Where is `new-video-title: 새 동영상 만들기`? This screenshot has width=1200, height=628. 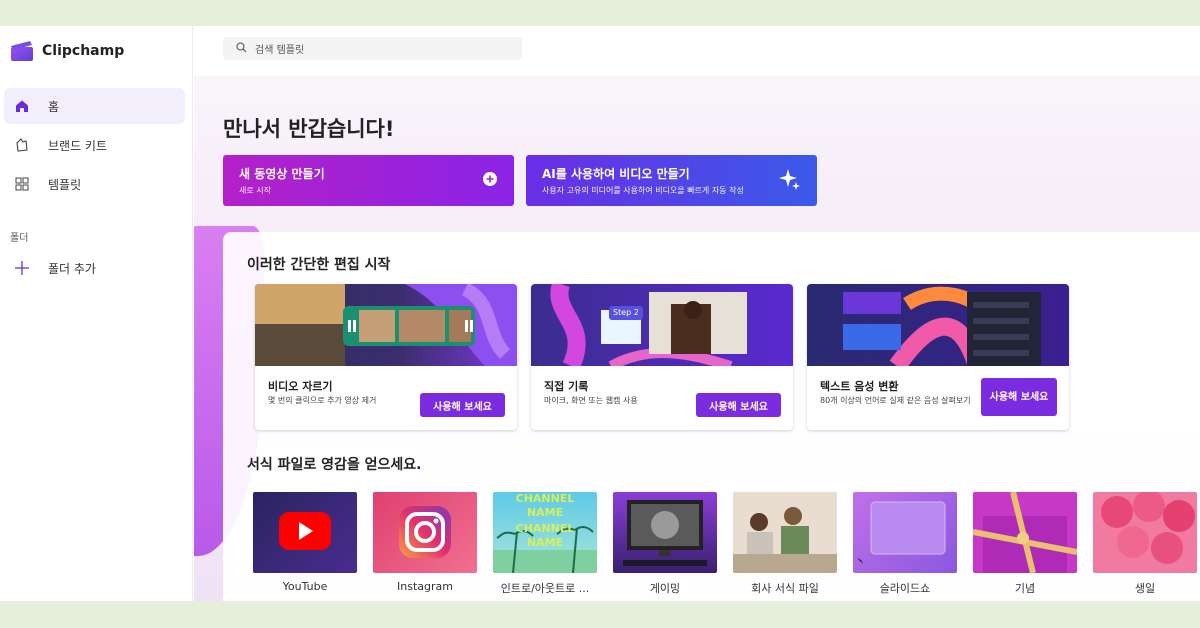 new-video-title: 새 동영상 만들기 is located at coordinates (282, 174).